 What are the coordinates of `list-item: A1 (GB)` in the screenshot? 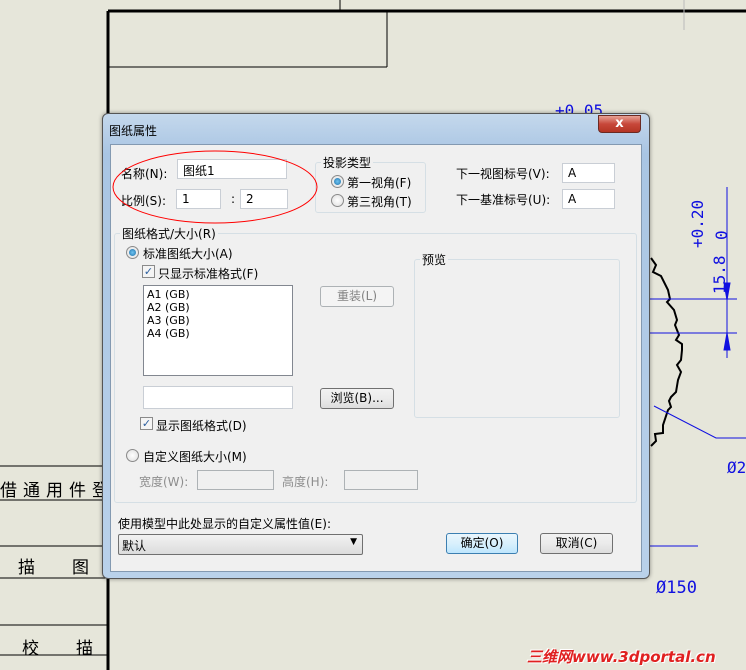 It's located at (218, 294).